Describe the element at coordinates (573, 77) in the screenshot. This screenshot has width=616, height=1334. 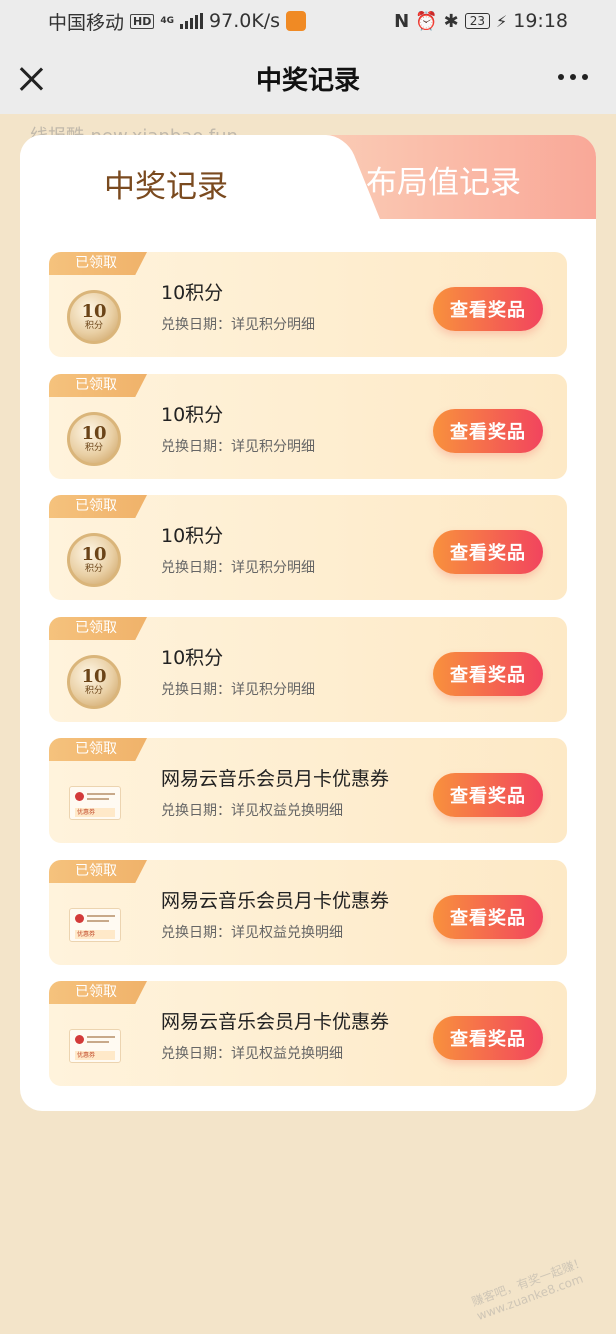
I see `more-icon` at that location.